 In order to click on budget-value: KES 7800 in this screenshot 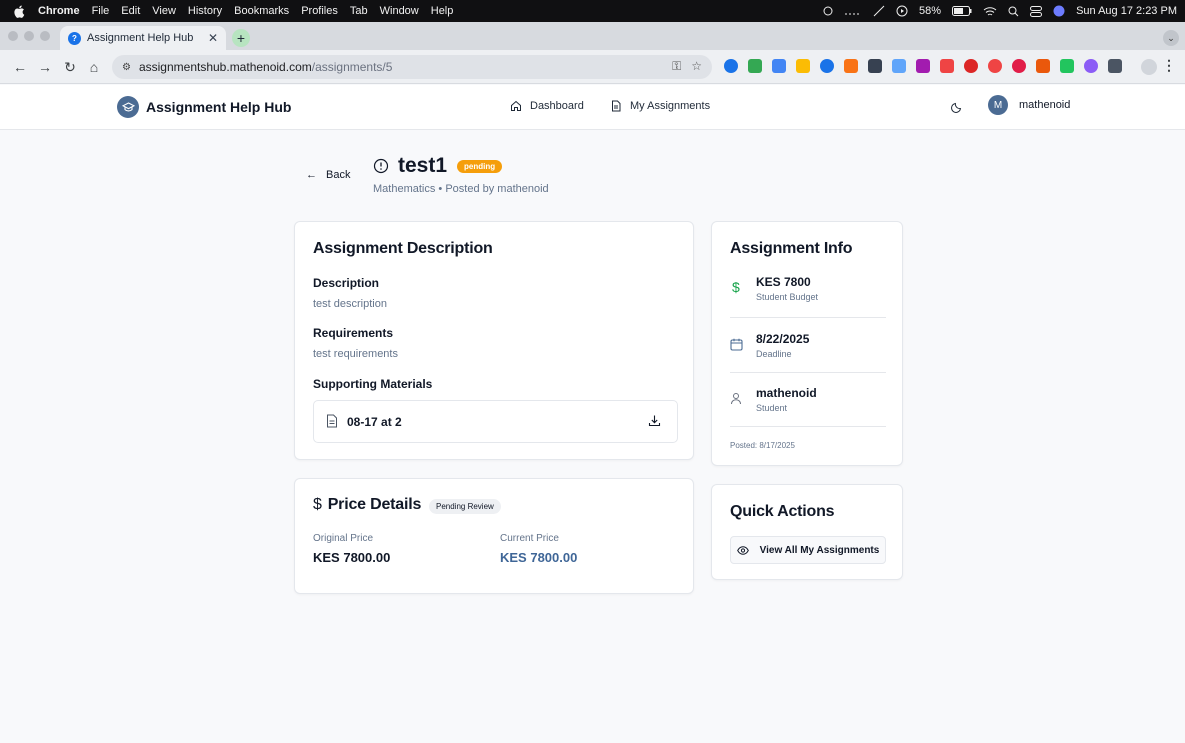, I will do `click(783, 282)`.